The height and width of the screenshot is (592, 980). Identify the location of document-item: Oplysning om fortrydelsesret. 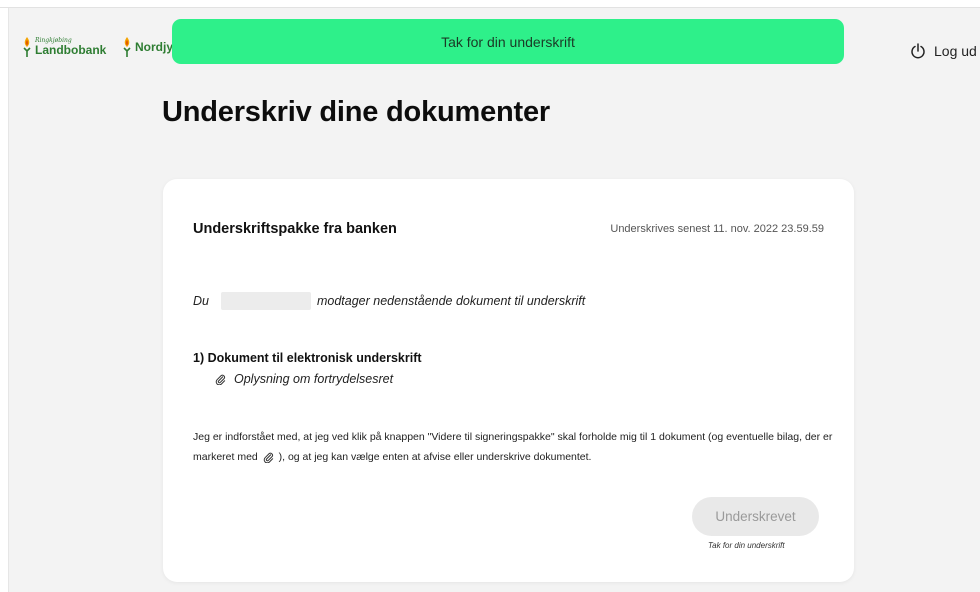
(304, 379).